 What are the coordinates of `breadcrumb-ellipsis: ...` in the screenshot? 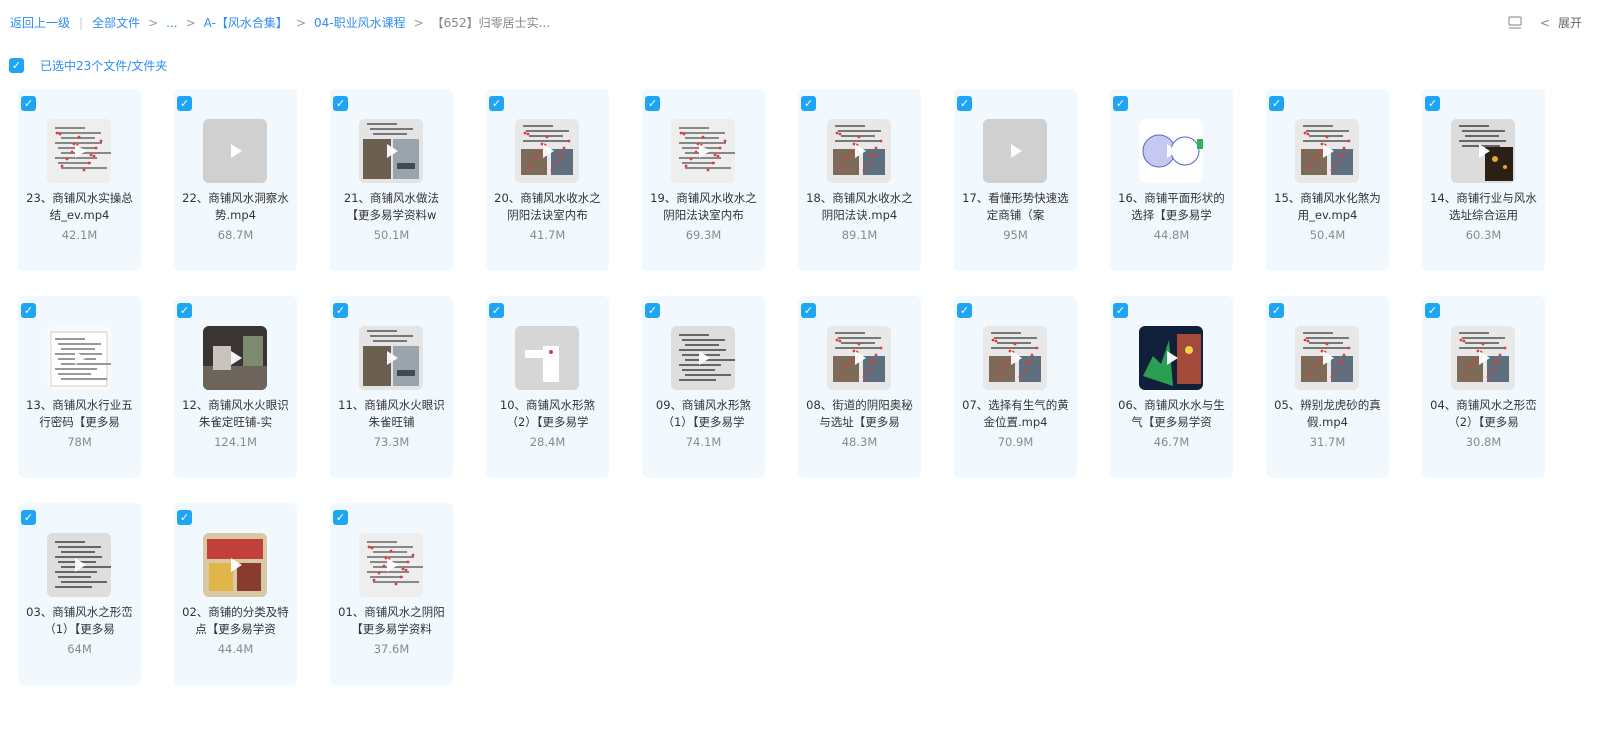 It's located at (171, 23).